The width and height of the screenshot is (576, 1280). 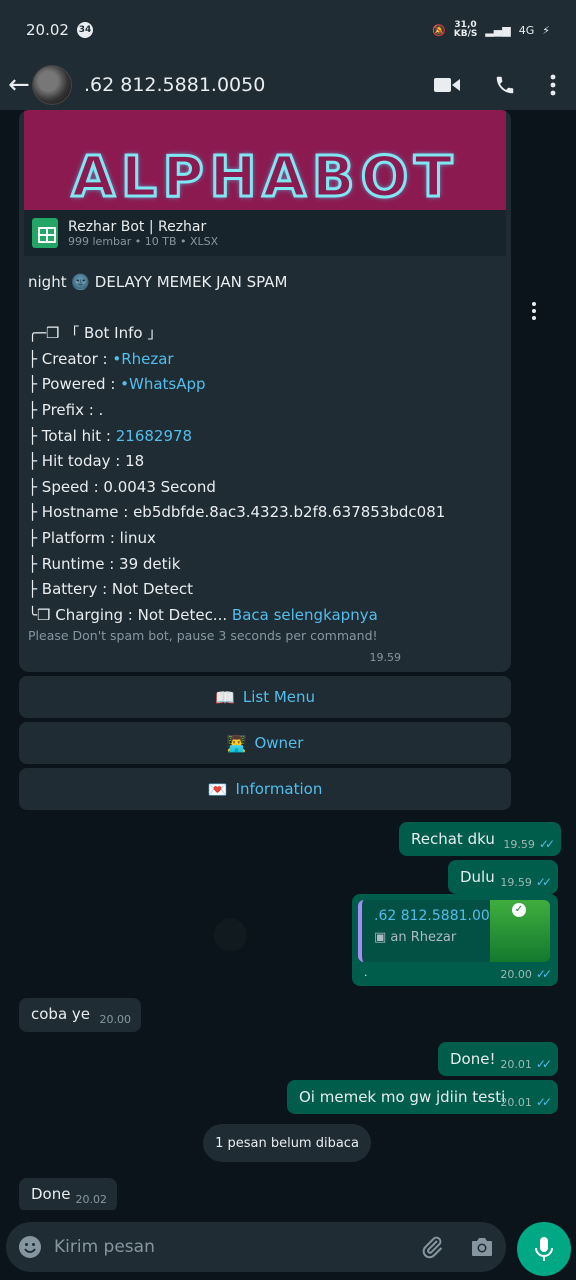 What do you see at coordinates (162, 384) in the screenshot?
I see `powered-link: •WhatsApp` at bounding box center [162, 384].